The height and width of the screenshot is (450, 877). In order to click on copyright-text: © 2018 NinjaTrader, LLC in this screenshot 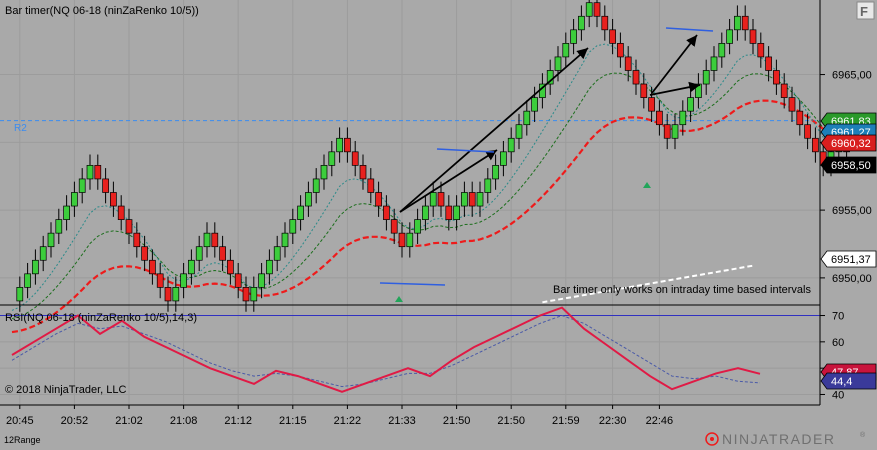, I will do `click(65, 390)`.